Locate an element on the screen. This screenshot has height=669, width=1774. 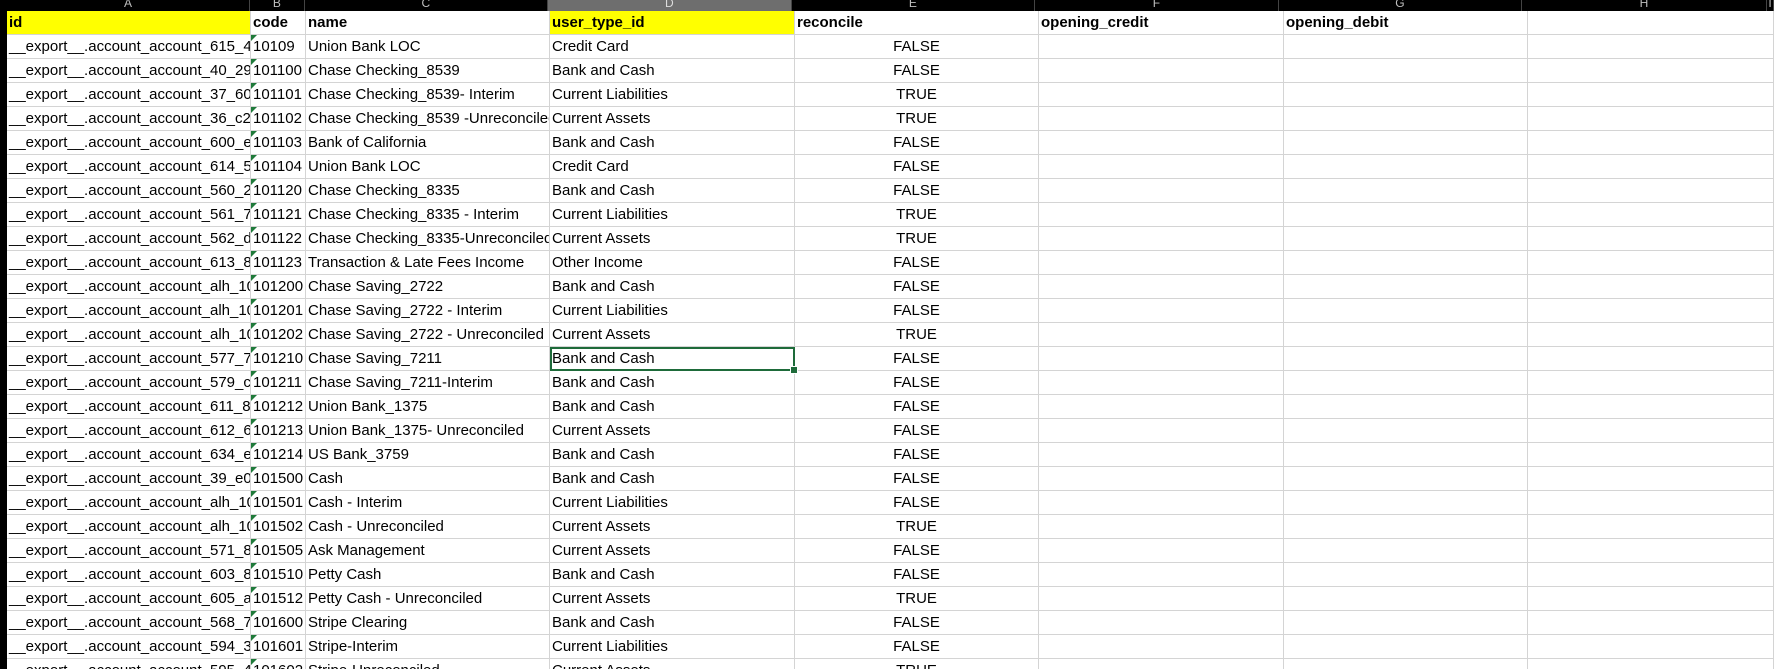
header-cell-opening-credit: opening_credit is located at coordinates (1161, 23).